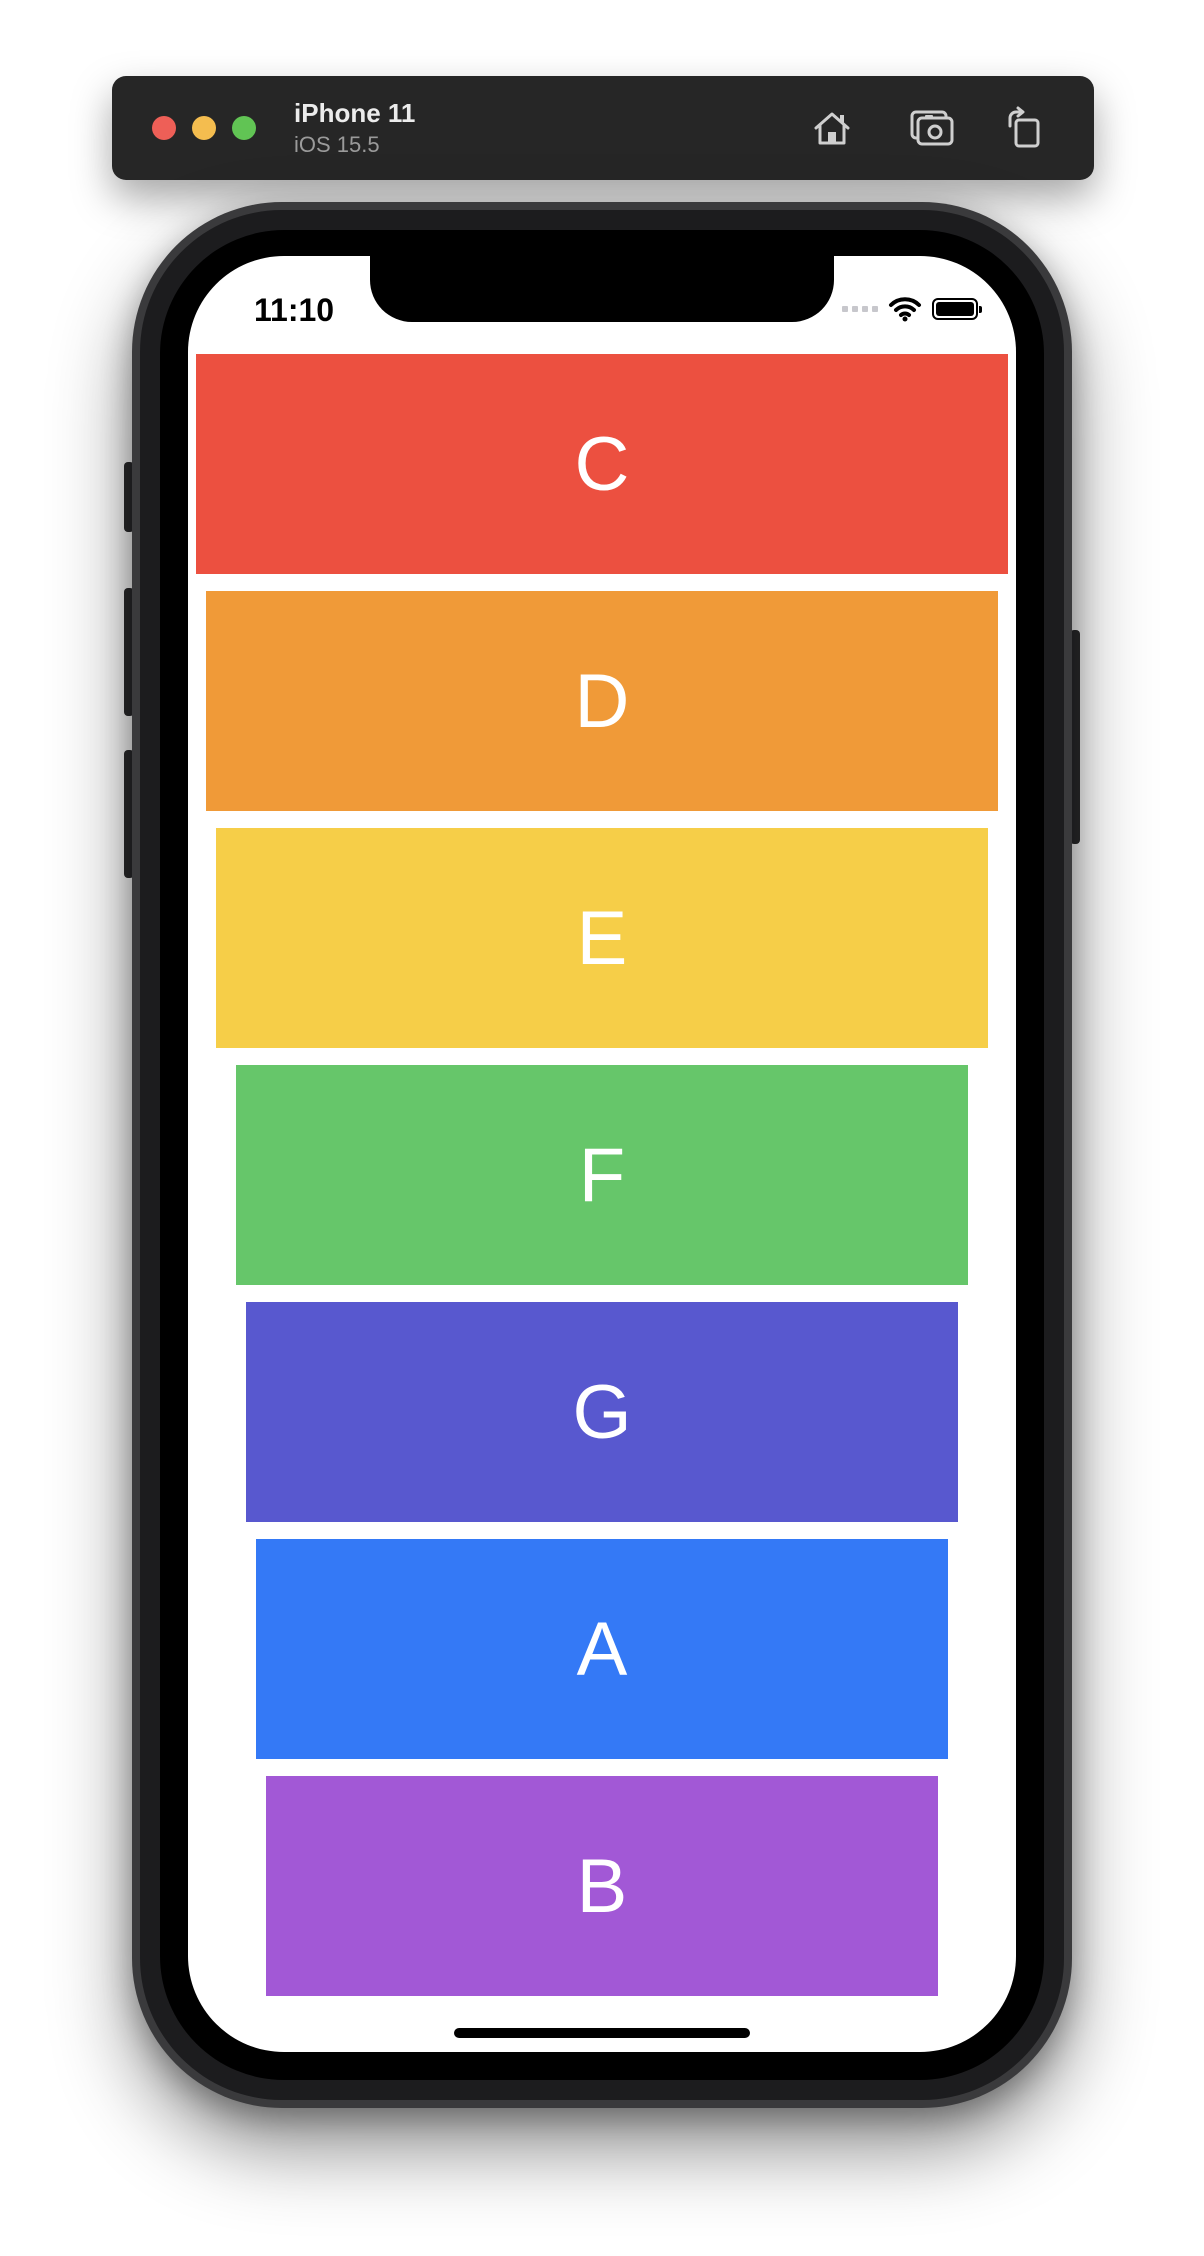 The height and width of the screenshot is (2256, 1204). What do you see at coordinates (603, 128) in the screenshot?
I see `simulator-toolbar: iPhone 11 iOS 15.5` at bounding box center [603, 128].